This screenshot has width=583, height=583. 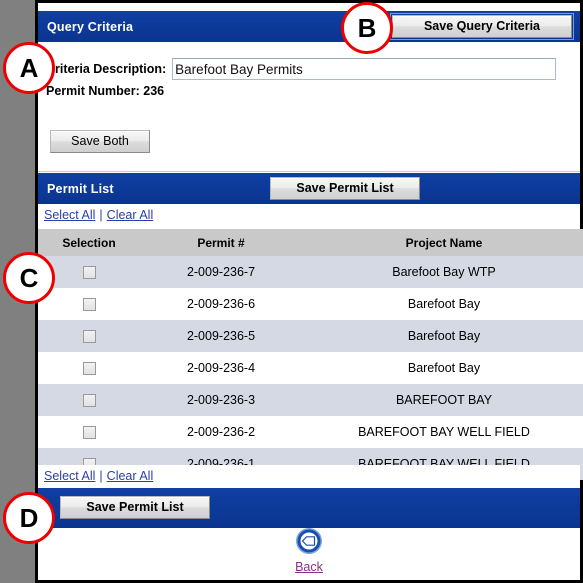 I want to click on table-header-row: Selection Permit # Project Name, so click(x=310, y=242).